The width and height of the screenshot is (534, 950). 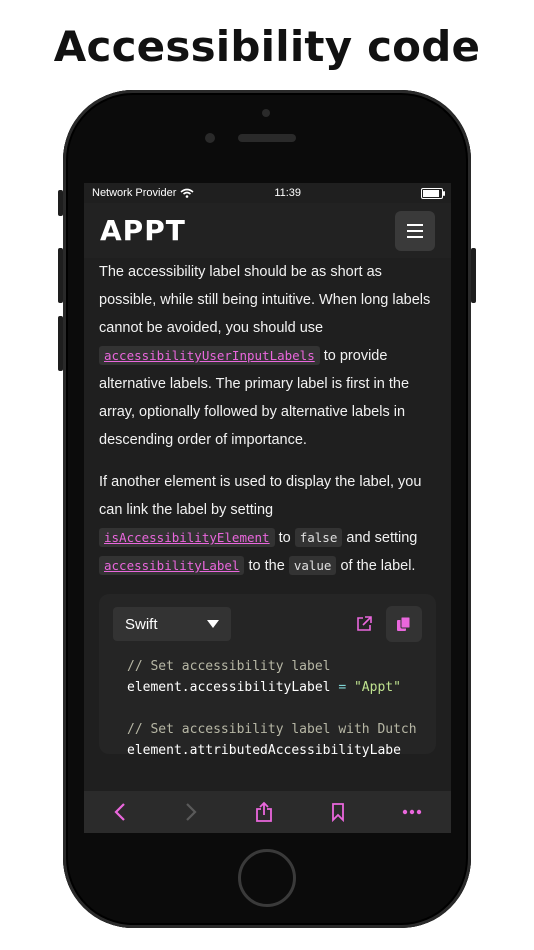 I want to click on text: of the label., so click(x=376, y=566).